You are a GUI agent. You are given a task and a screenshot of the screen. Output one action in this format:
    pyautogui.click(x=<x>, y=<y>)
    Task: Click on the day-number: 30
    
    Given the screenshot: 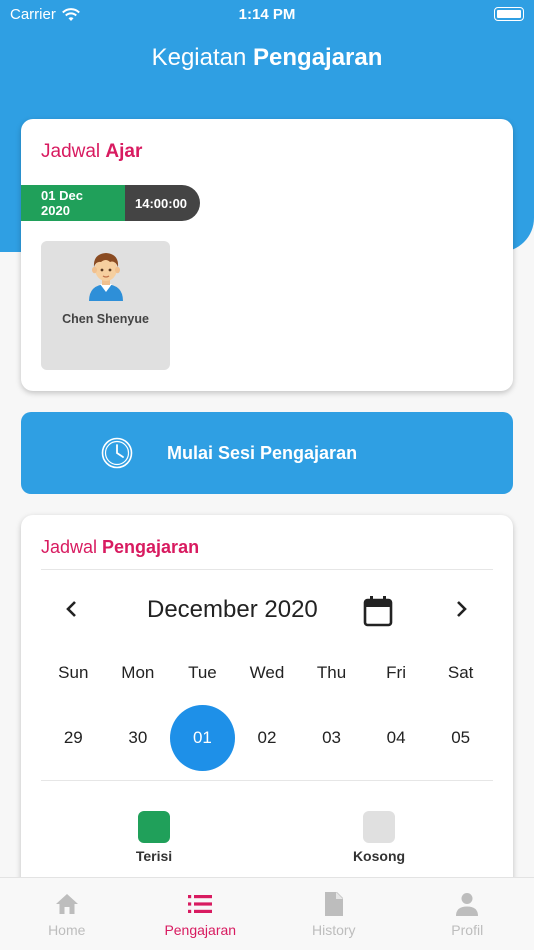 What is the action you would take?
    pyautogui.click(x=138, y=737)
    